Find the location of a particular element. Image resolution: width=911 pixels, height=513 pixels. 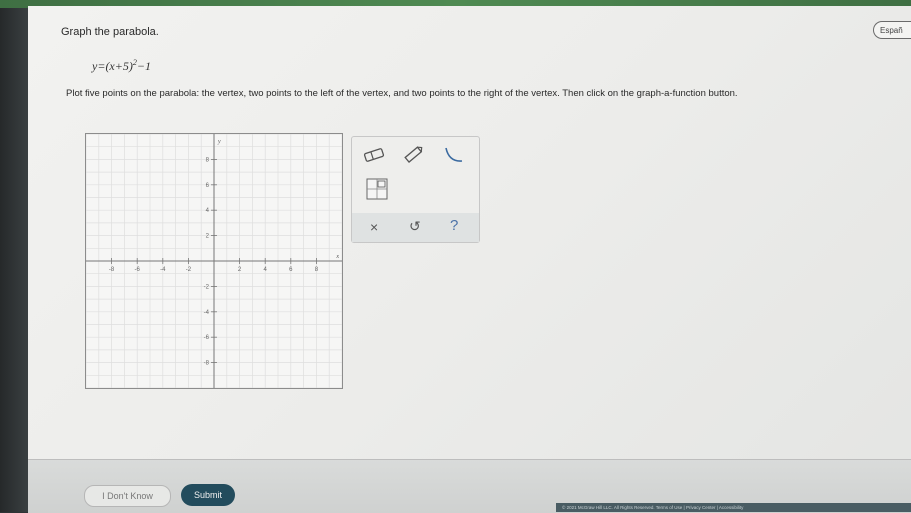

tool-actions-row: × ↺ ? is located at coordinates (415, 227).